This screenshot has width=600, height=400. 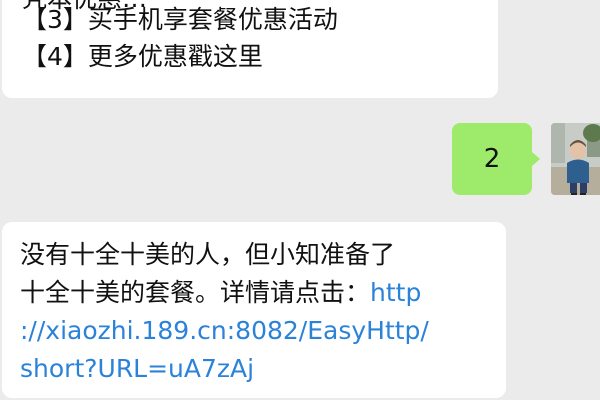 I want to click on avatar-photo-icon, so click(x=575, y=159).